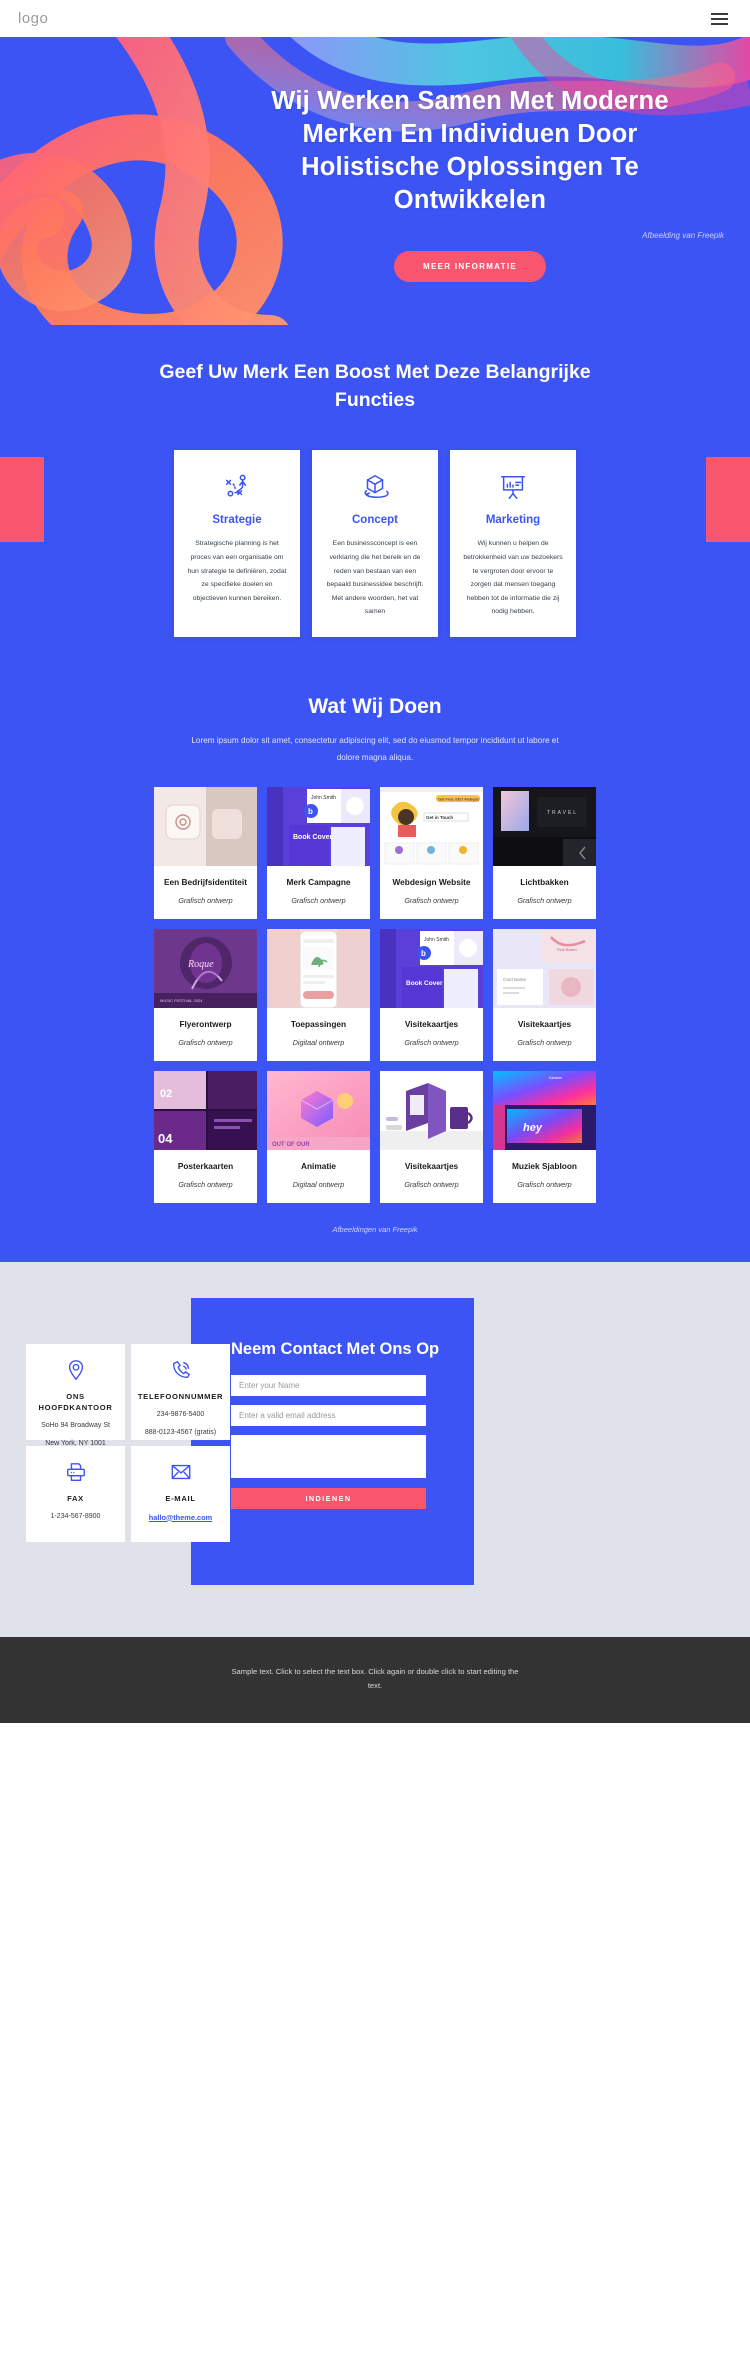  What do you see at coordinates (431, 881) in the screenshot?
I see `portfolio-item-title: Webdesign Website` at bounding box center [431, 881].